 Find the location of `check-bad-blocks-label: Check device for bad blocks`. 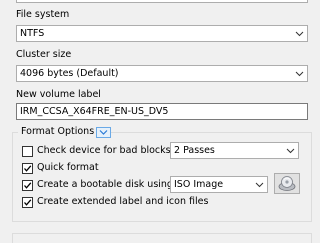

check-bad-blocks-label: Check device for bad blocks is located at coordinates (104, 150).